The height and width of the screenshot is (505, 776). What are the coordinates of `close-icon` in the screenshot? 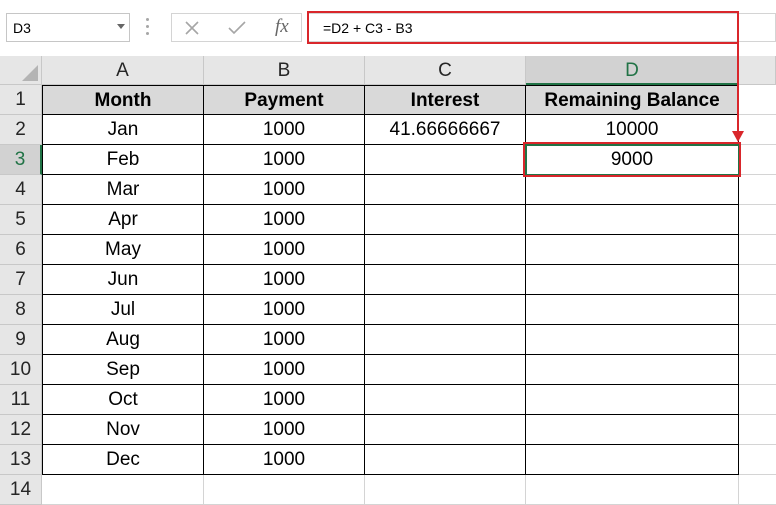 It's located at (192, 28).